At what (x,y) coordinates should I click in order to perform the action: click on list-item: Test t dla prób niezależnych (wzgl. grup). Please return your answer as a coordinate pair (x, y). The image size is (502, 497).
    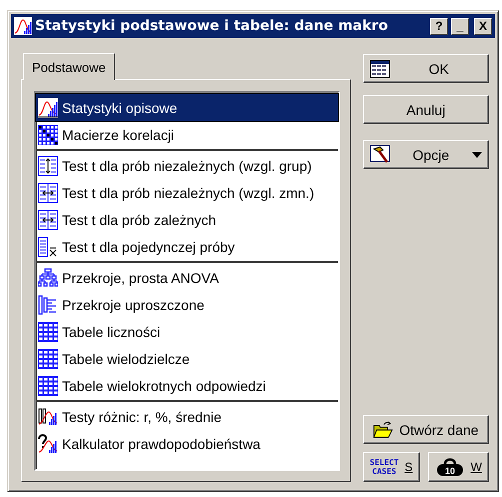
    Looking at the image, I should click on (187, 165).